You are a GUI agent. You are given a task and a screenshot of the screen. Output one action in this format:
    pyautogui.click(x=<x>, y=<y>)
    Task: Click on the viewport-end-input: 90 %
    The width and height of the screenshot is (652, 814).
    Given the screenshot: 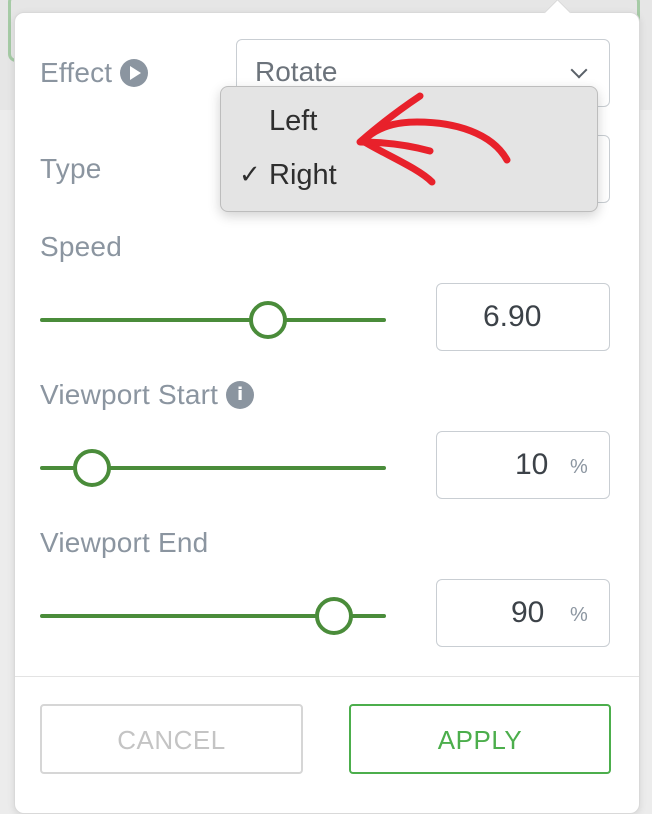 What is the action you would take?
    pyautogui.click(x=523, y=613)
    